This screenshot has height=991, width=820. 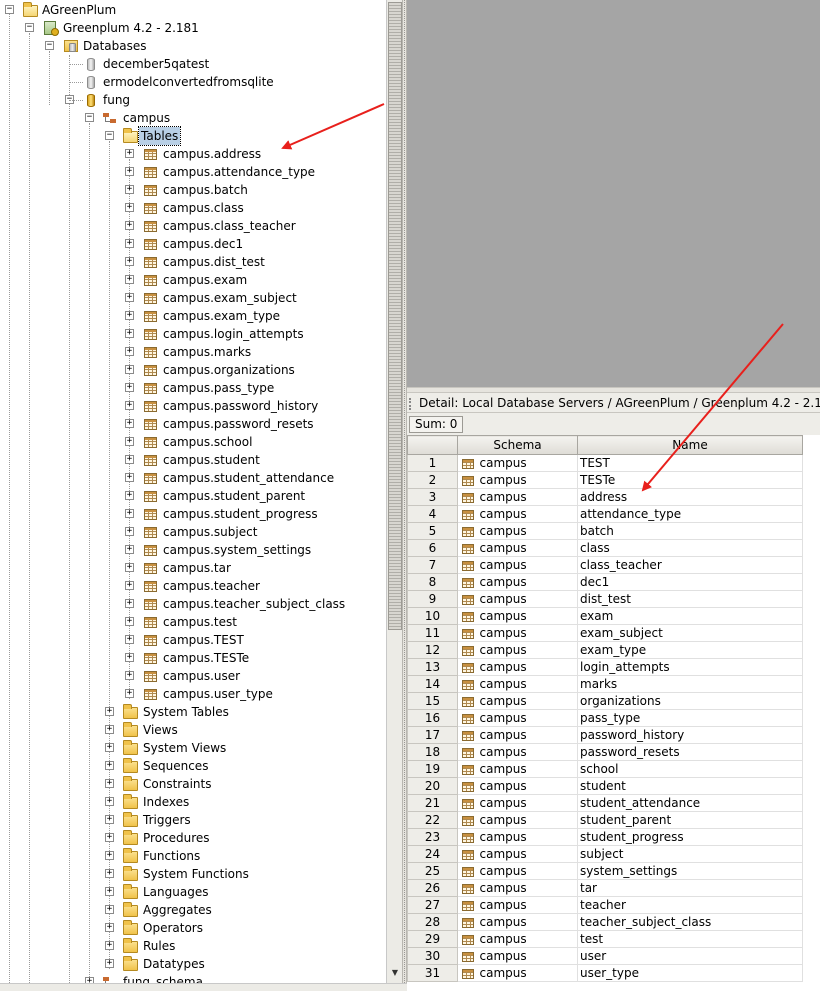 I want to click on tree-folder-item: + Datatypes, so click(x=193, y=964).